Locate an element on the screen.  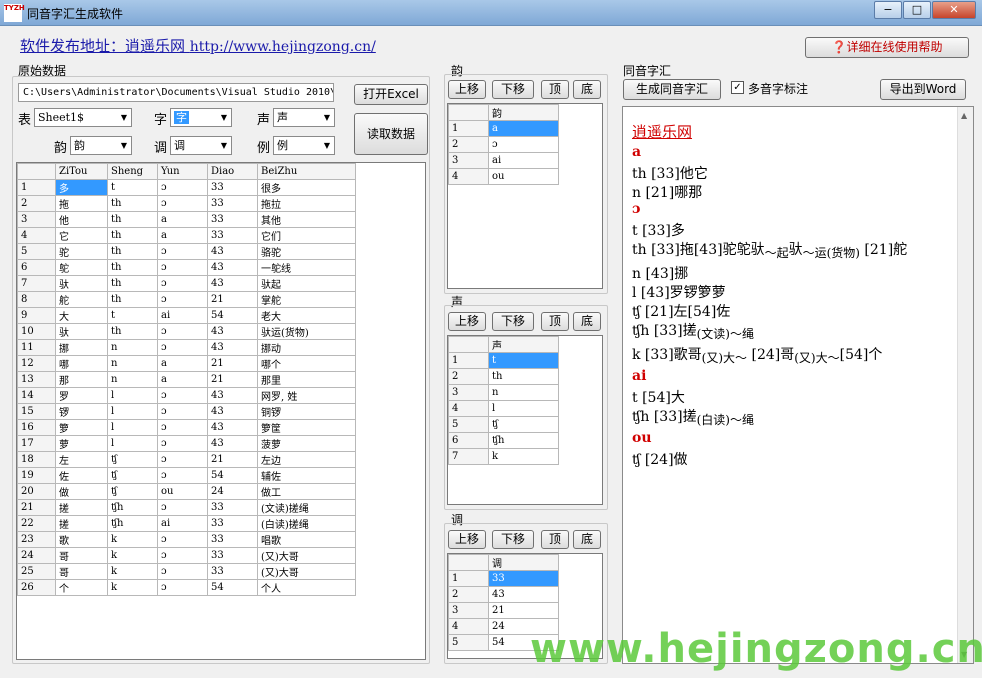
online-help-button: ❓详细在线使用帮助 is located at coordinates (887, 47).